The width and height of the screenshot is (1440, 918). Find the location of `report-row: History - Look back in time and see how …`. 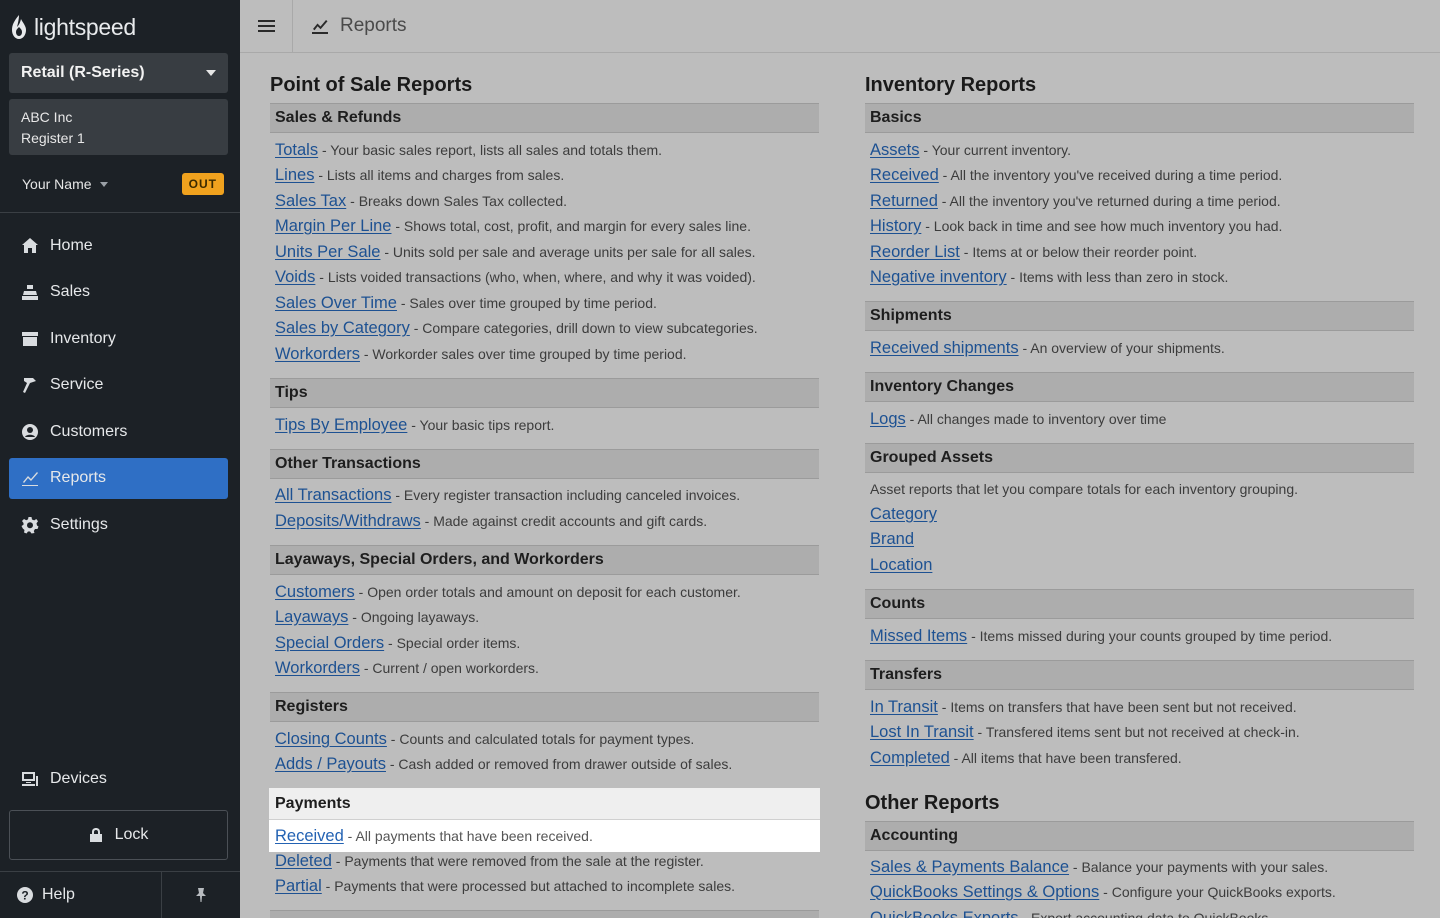

report-row: History - Look back in time and see how … is located at coordinates (1142, 226).